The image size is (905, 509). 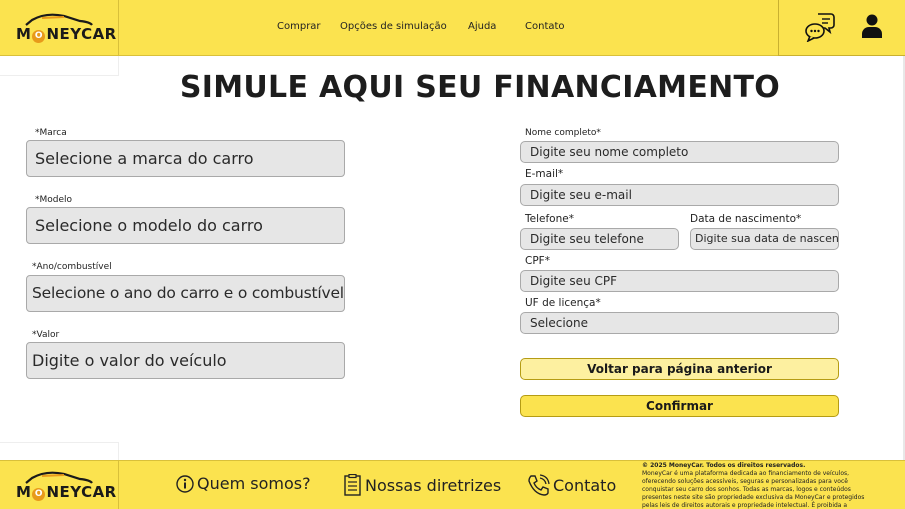 What do you see at coordinates (764, 239) in the screenshot?
I see `nascimento-input: Digite sua data de nascença` at bounding box center [764, 239].